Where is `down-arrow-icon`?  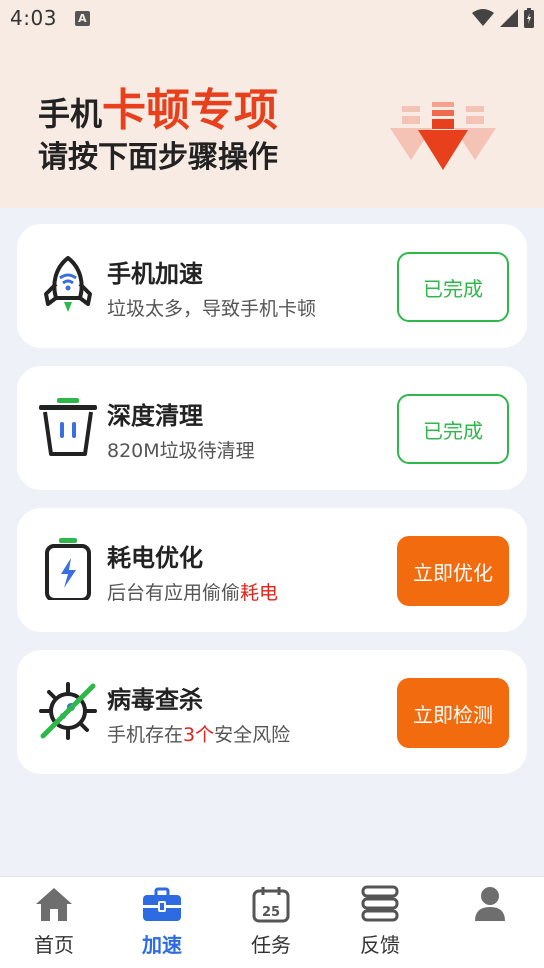 down-arrow-icon is located at coordinates (443, 136).